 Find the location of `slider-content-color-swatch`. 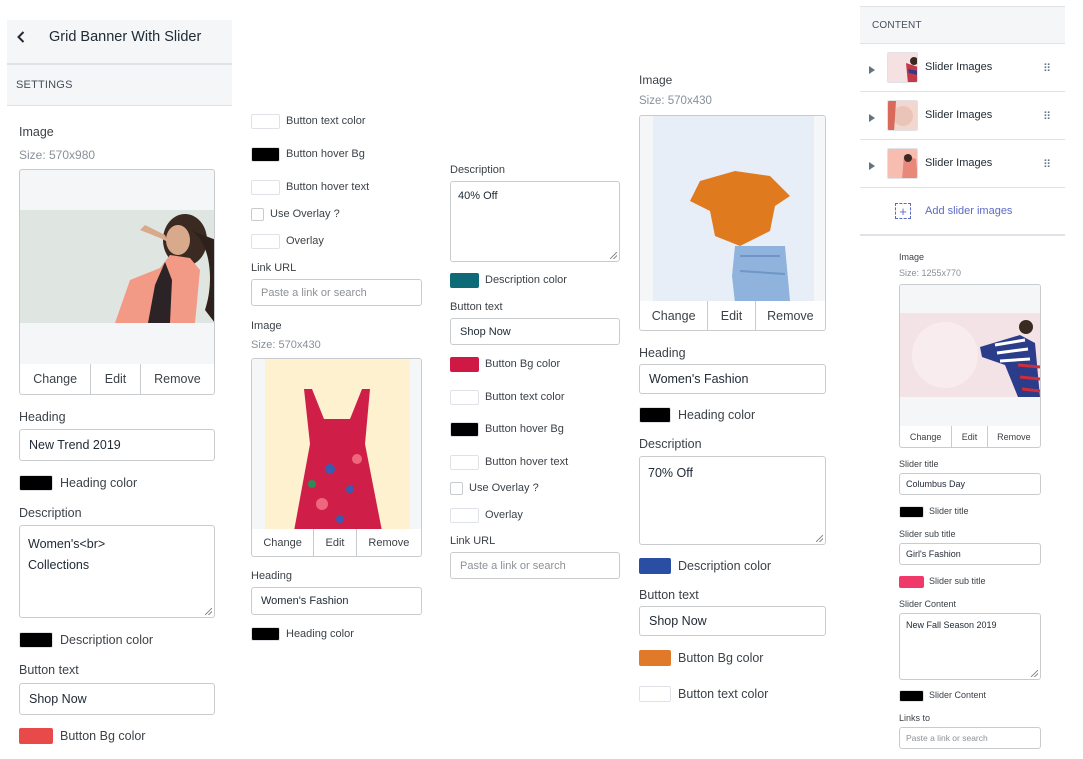

slider-content-color-swatch is located at coordinates (911, 696).